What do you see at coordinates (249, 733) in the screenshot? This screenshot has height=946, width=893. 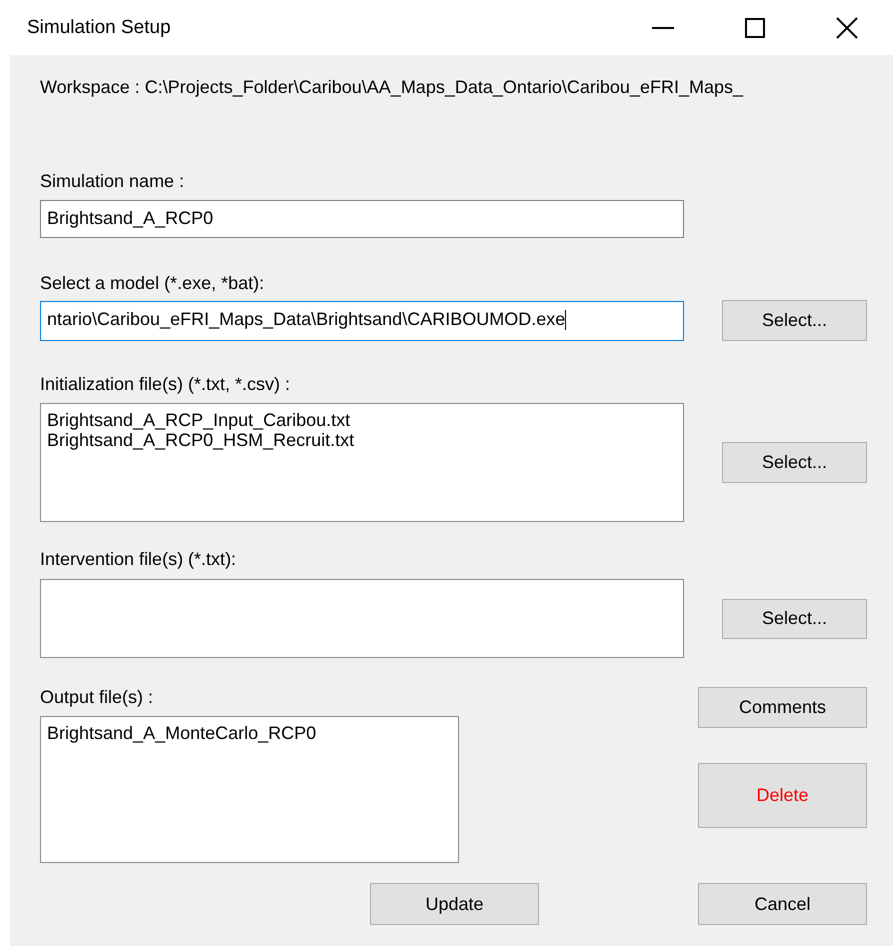 I see `list-item: Brightsand_A_MonteCarlo_RCP0` at bounding box center [249, 733].